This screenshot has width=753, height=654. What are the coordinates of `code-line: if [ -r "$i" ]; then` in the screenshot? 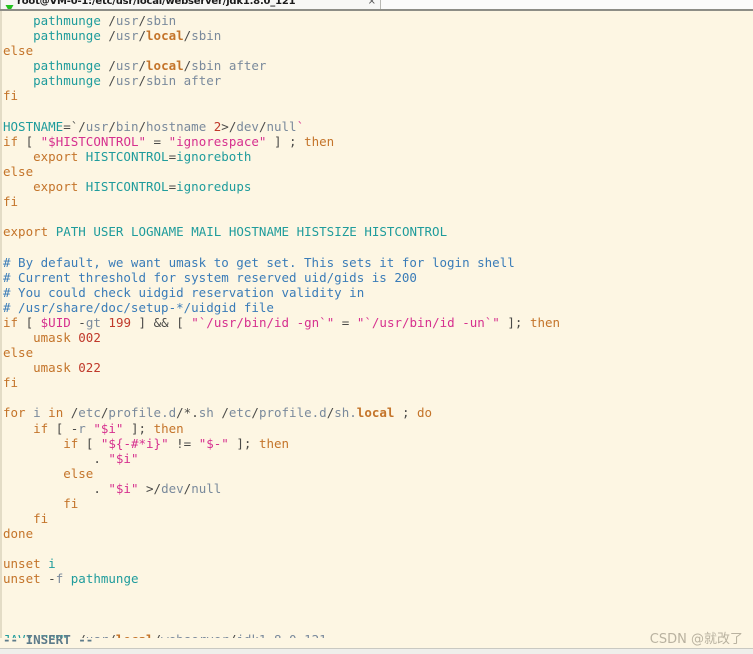 It's located at (108, 428).